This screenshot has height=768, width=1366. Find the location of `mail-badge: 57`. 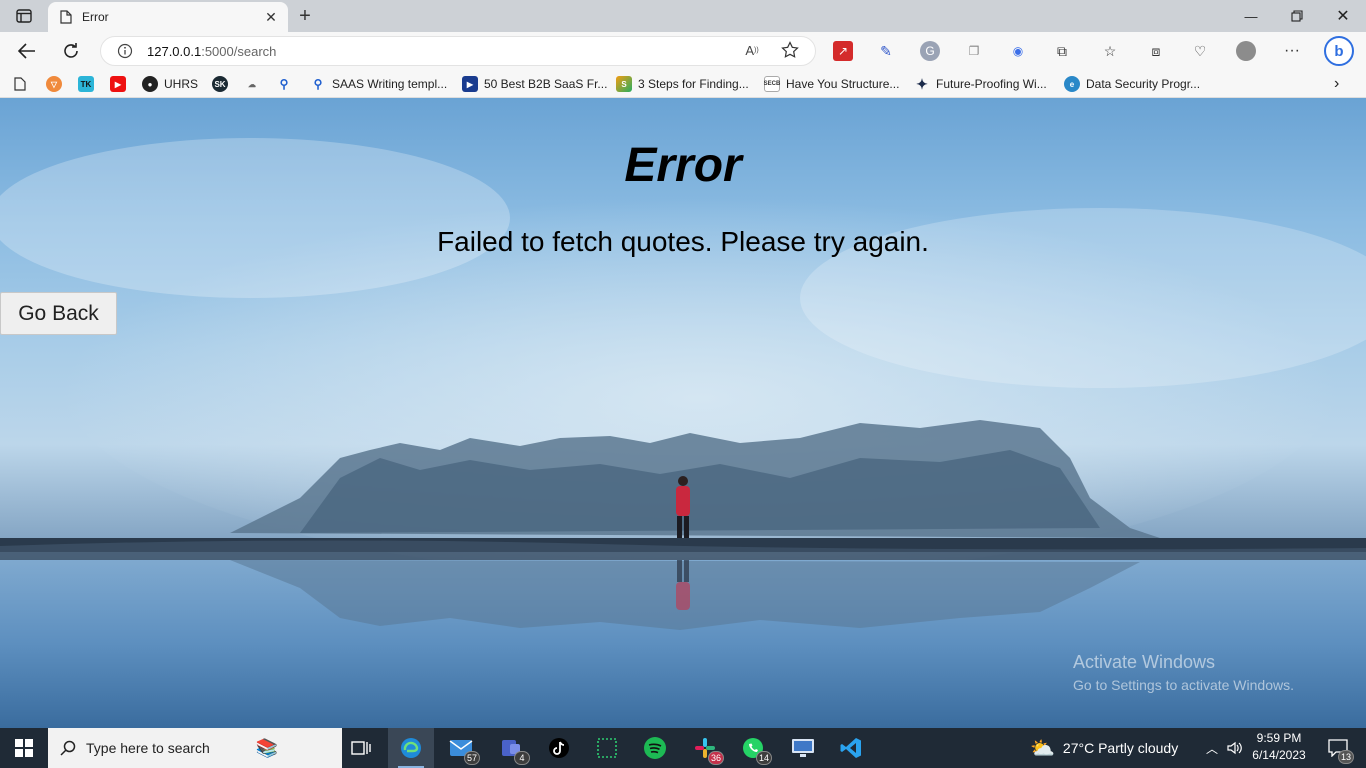

mail-badge: 57 is located at coordinates (471, 758).